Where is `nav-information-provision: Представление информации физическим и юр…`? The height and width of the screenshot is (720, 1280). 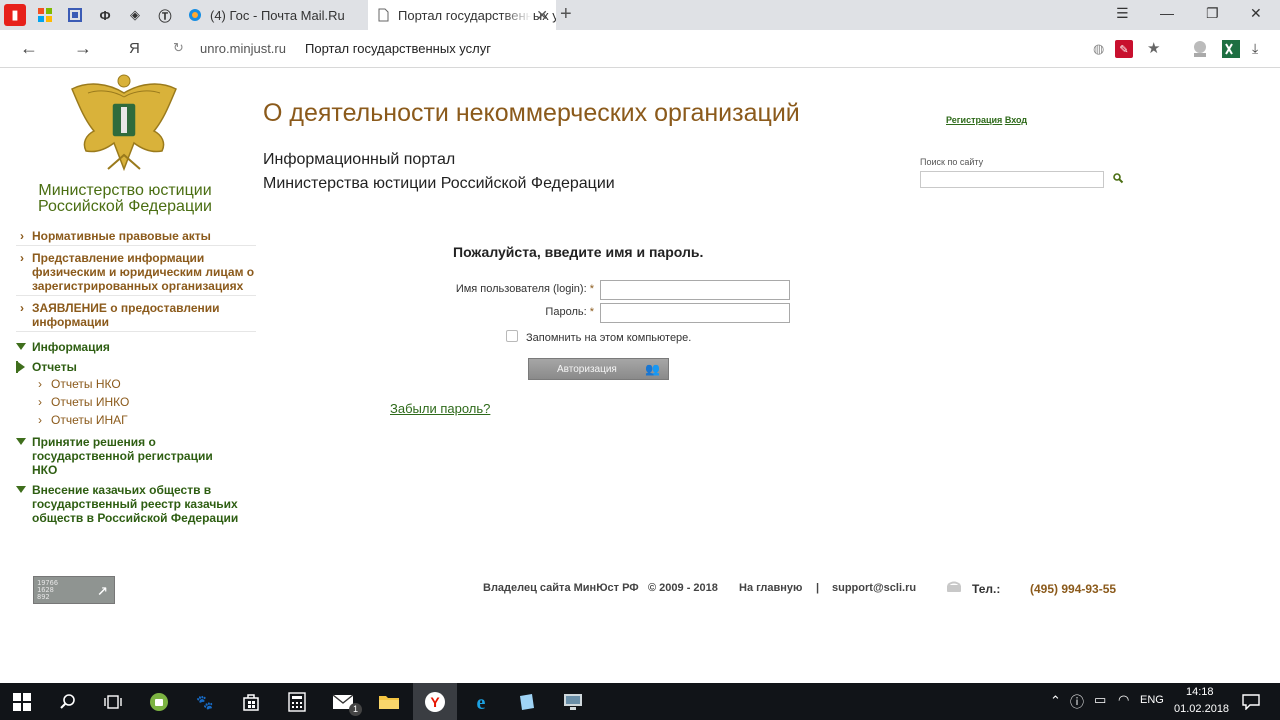 nav-information-provision: Представление информации физическим и юр… is located at coordinates (136, 273).